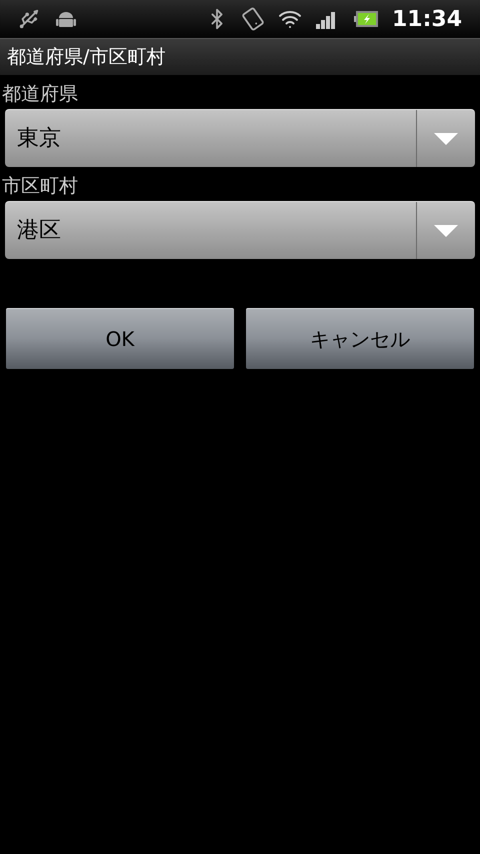 The image size is (480, 854). I want to click on dropdown: 東京, so click(240, 138).